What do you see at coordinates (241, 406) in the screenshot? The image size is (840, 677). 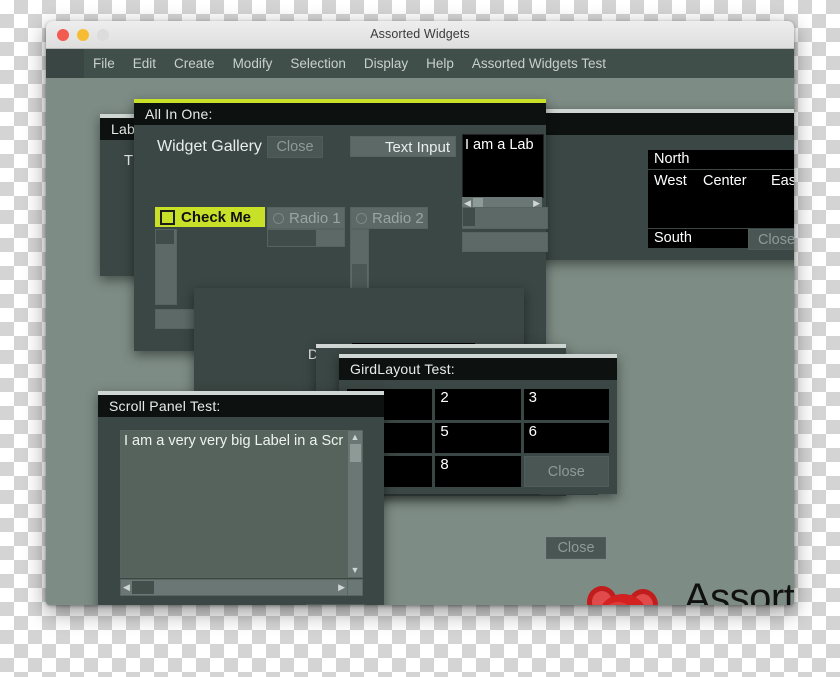 I see `scroll-panel-title: Scroll Panel Test:` at bounding box center [241, 406].